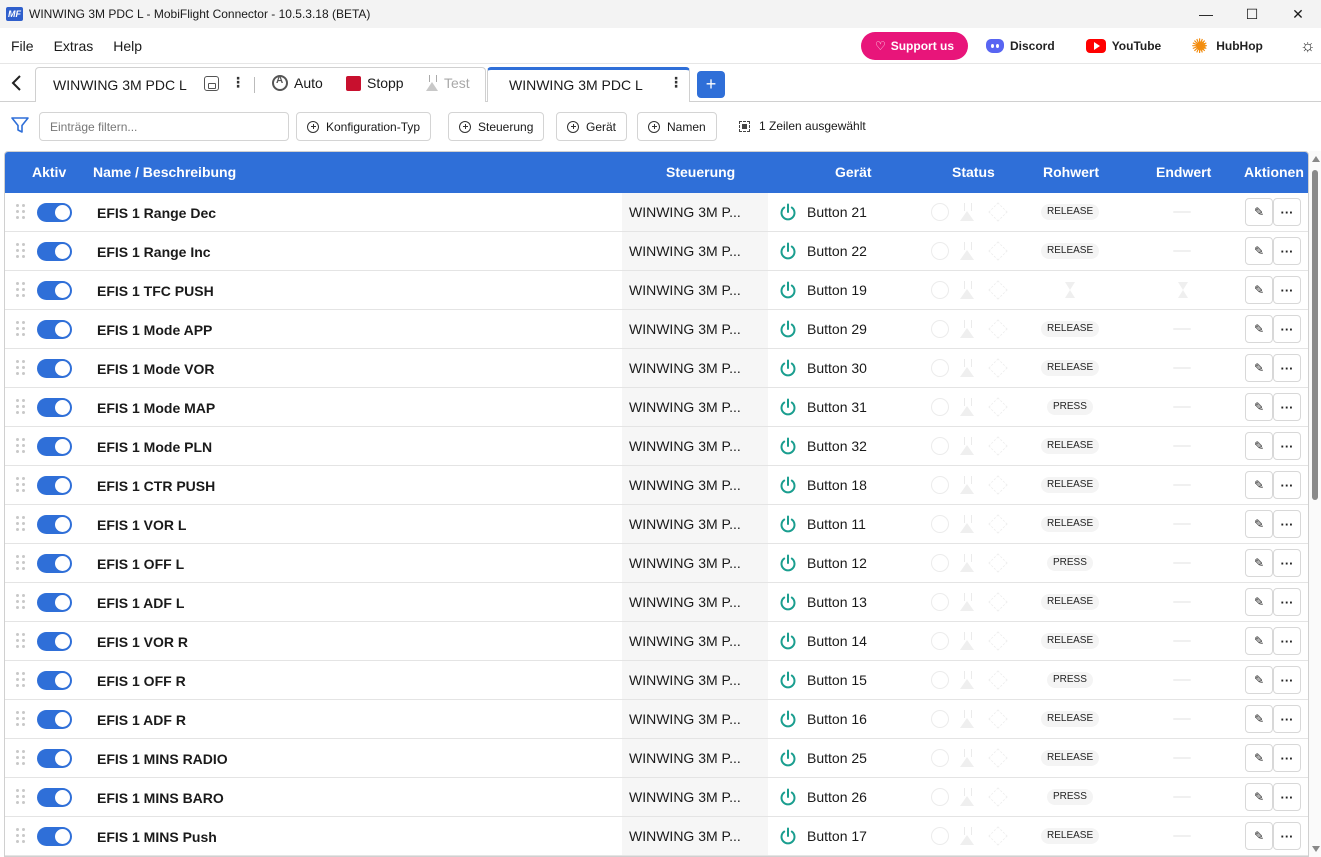 This screenshot has width=1321, height=857. What do you see at coordinates (160, 798) in the screenshot?
I see `config-name: EFIS 1 MINS BARO` at bounding box center [160, 798].